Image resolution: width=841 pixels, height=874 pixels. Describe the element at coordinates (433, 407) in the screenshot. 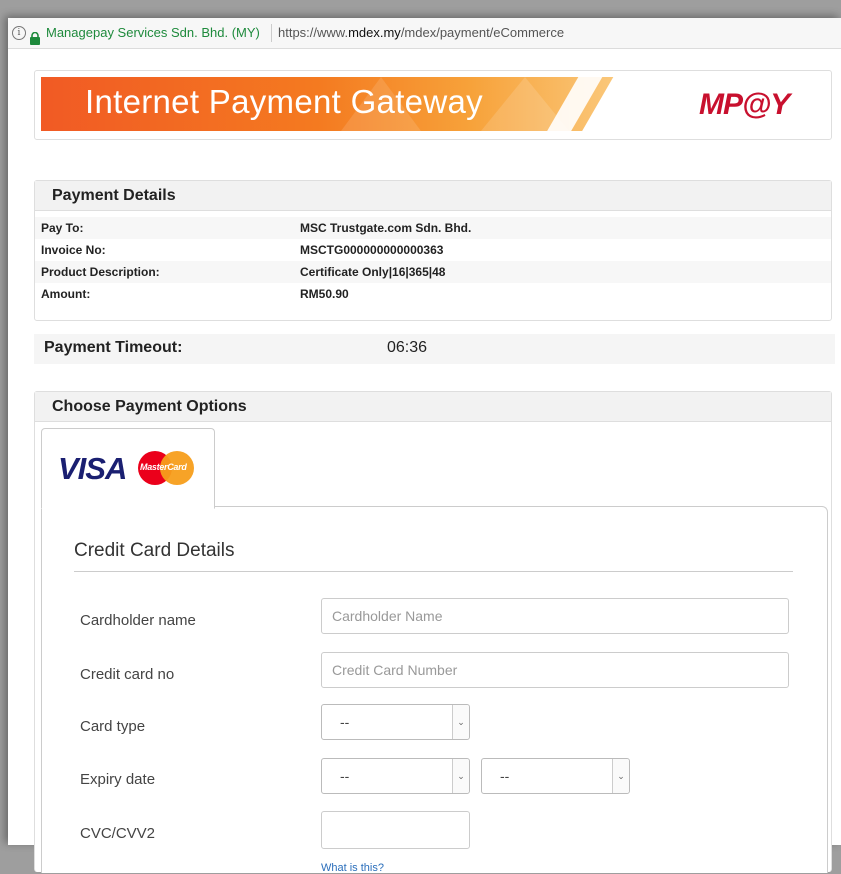

I see `payment-options-heading: Choose Payment Options` at that location.